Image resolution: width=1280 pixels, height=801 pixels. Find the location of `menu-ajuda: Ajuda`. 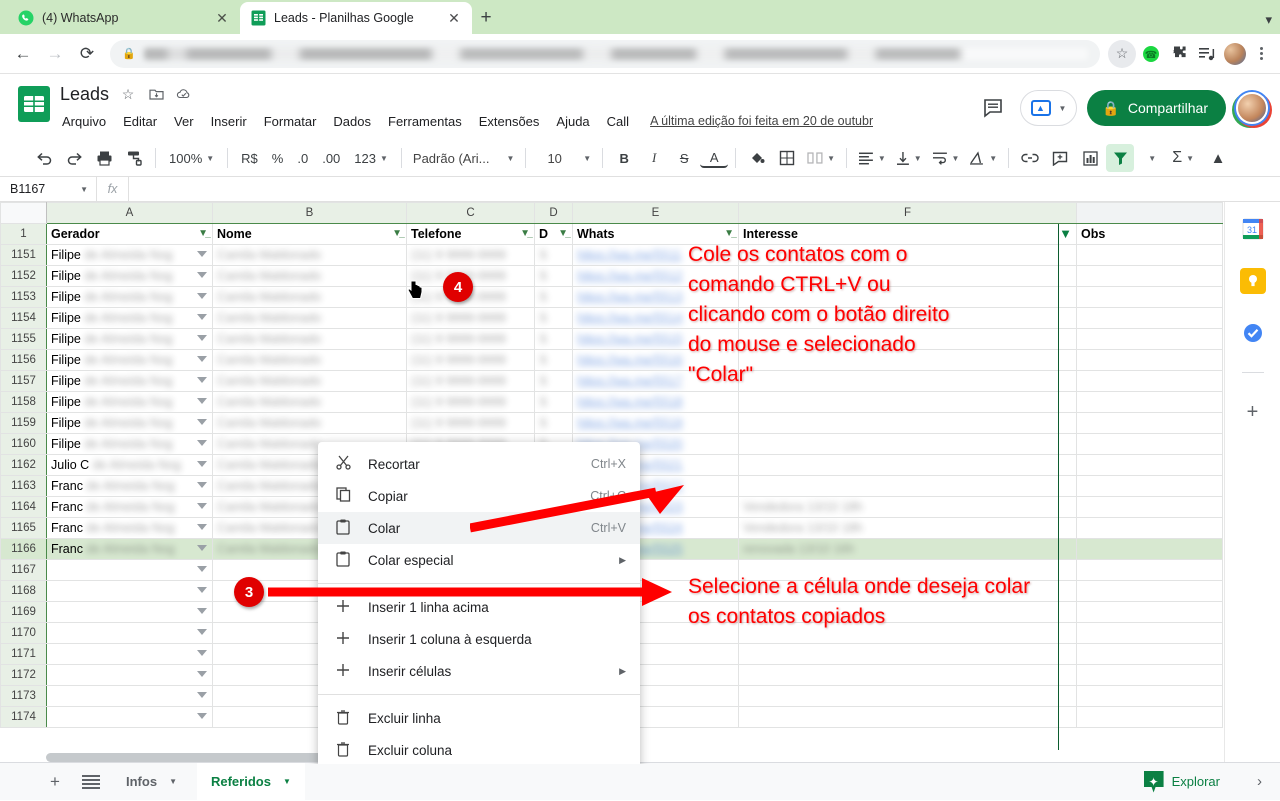

menu-ajuda: Ajuda is located at coordinates (572, 121).